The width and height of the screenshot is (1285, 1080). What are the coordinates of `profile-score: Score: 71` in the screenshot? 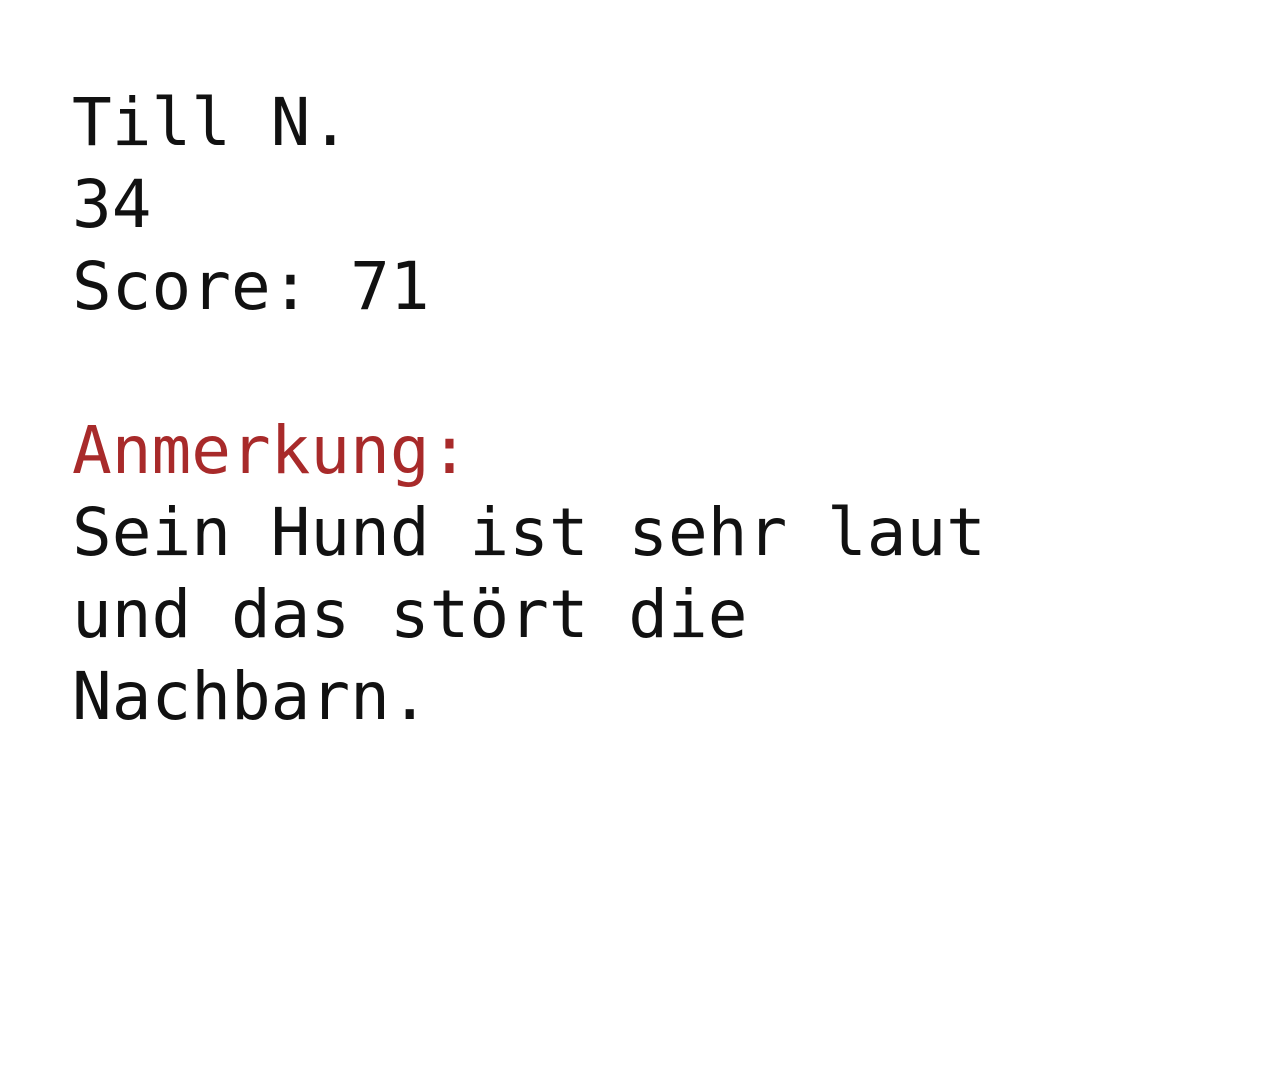 It's located at (251, 286).